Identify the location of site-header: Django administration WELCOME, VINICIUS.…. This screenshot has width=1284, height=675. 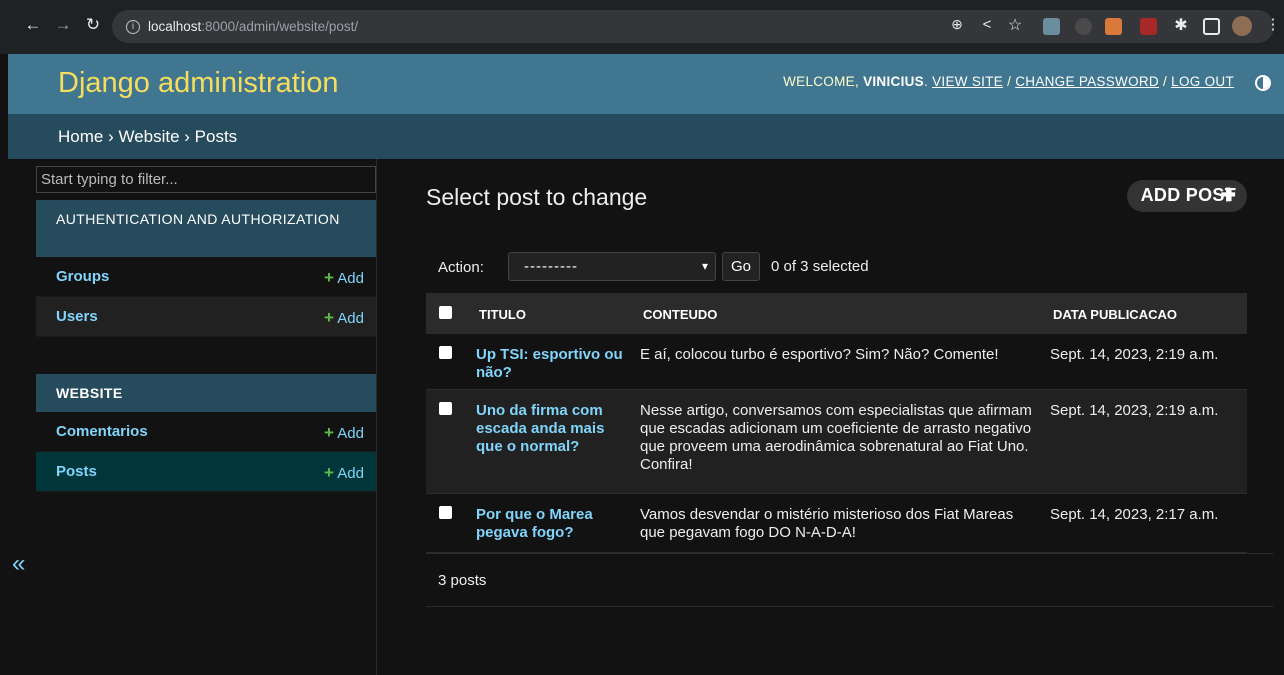
(646, 84).